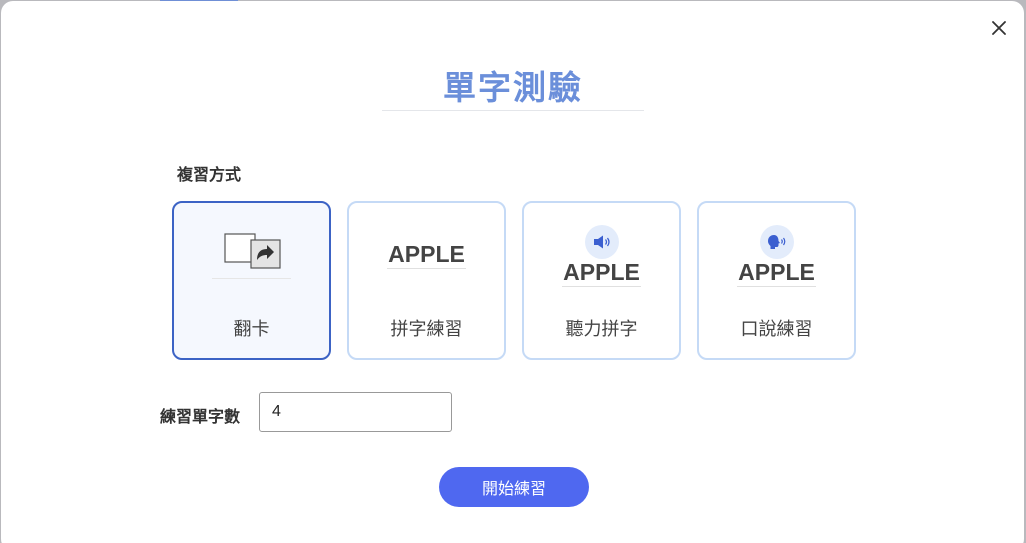  I want to click on mode-card-speaking: APPLE 口說練習, so click(776, 280).